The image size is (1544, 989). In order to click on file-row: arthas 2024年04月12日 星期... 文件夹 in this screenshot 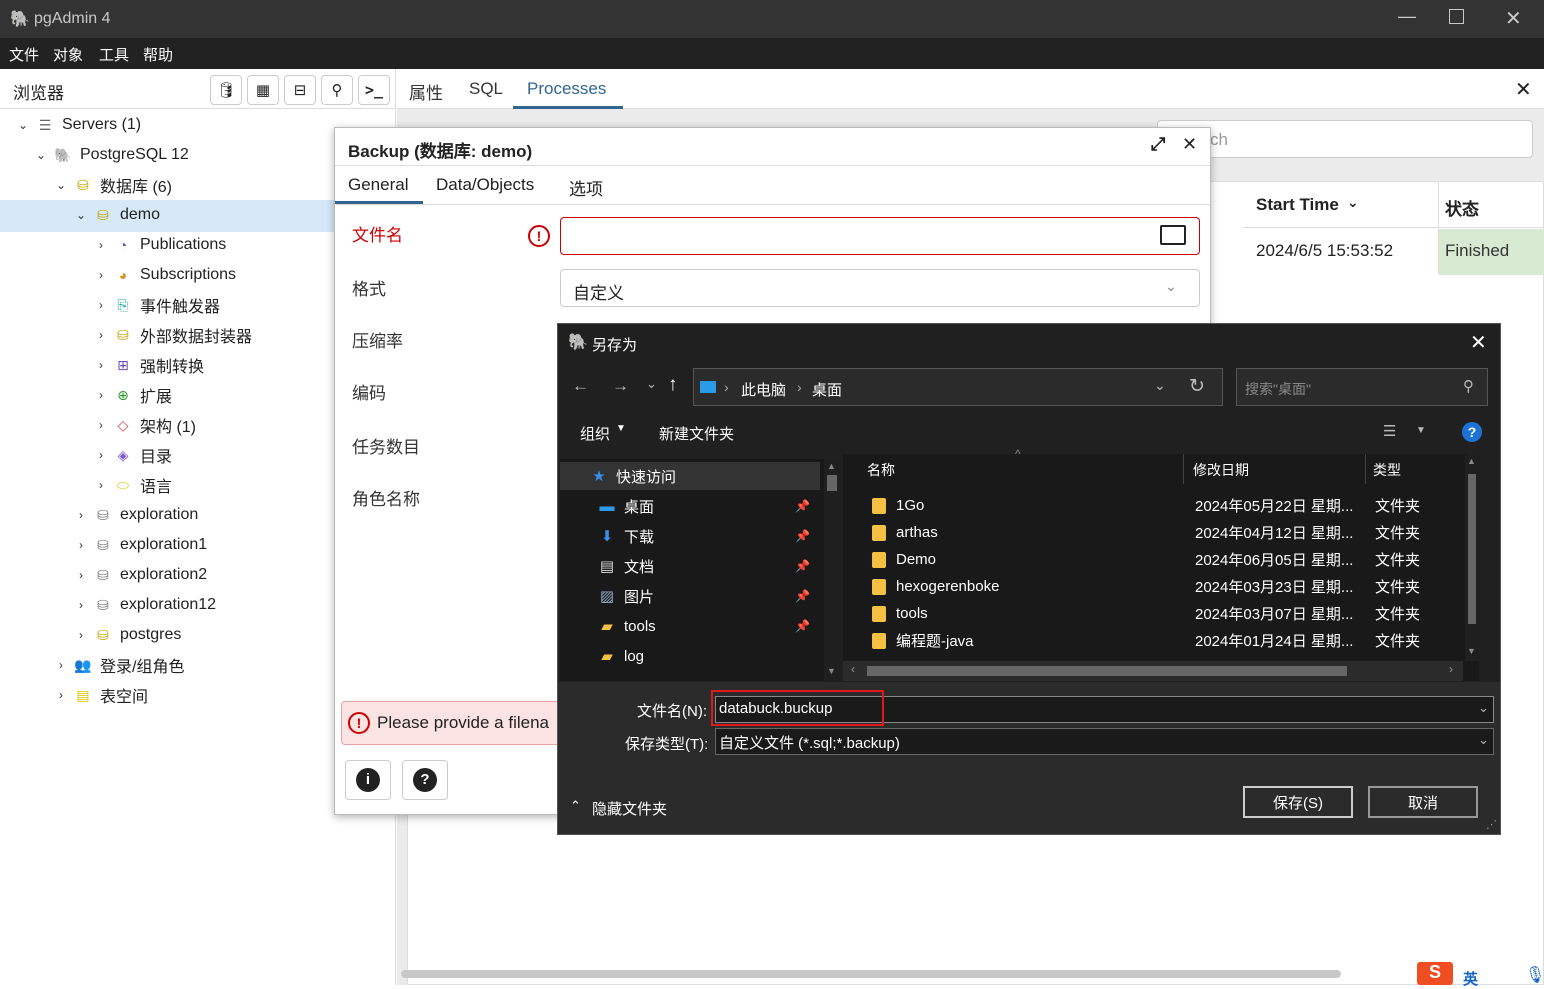, I will do `click(1168, 532)`.